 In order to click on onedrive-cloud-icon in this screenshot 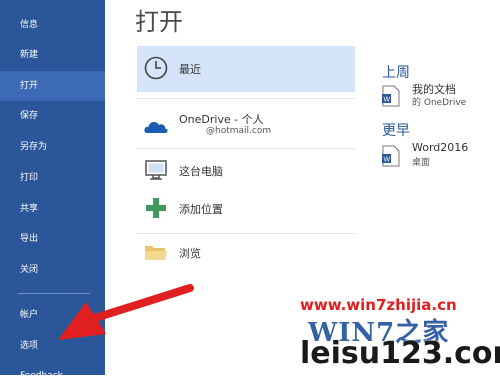, I will do `click(156, 127)`.